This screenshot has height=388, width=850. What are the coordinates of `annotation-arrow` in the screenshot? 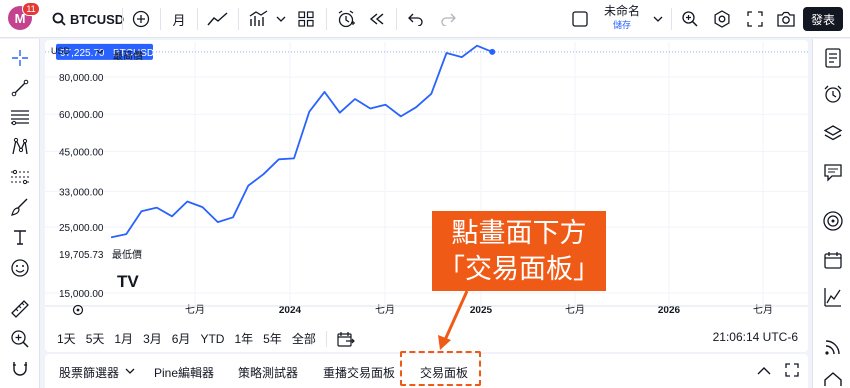 It's located at (453, 320).